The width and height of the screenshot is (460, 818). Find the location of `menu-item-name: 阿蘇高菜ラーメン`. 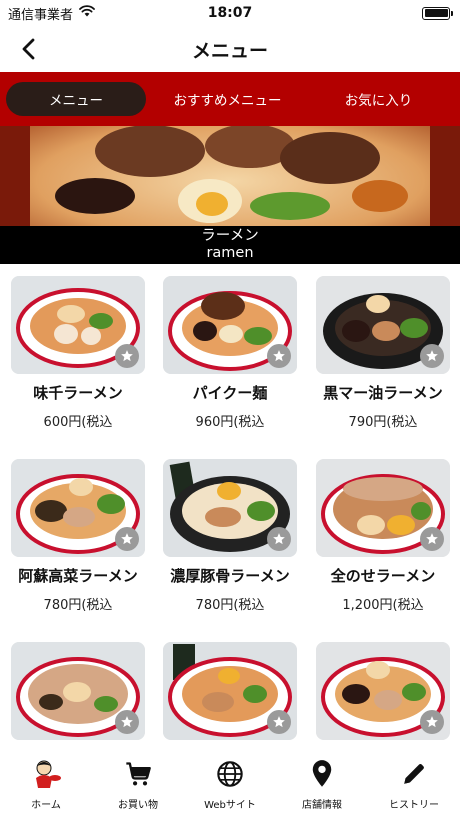

menu-item-name: 阿蘇高菜ラーメン is located at coordinates (78, 576).